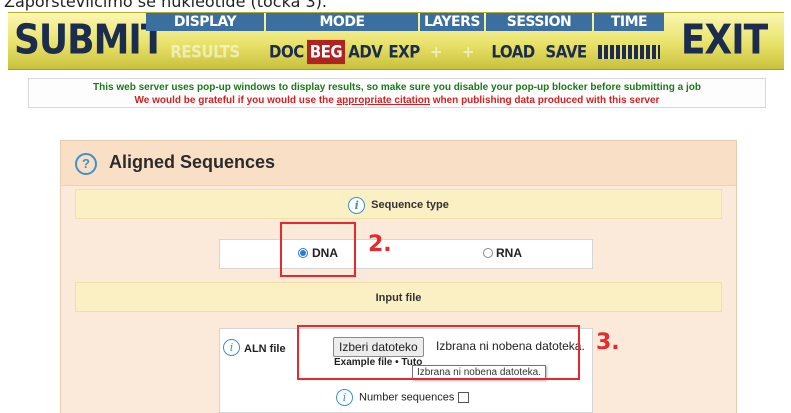 This screenshot has height=413, width=791. What do you see at coordinates (539, 41) in the screenshot?
I see `session-group: SESSION LOAD SAVE` at bounding box center [539, 41].